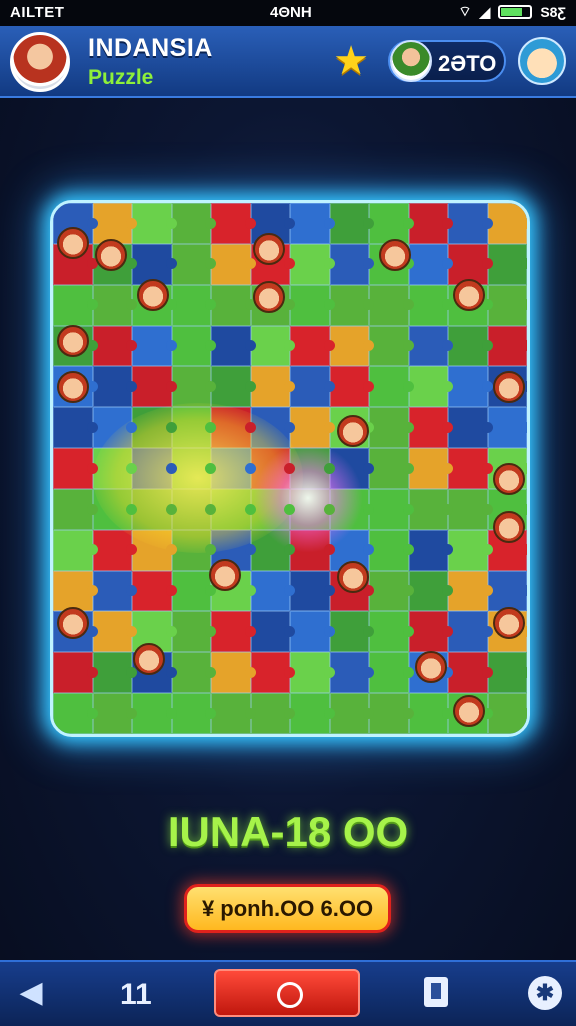 The image size is (576, 1026). What do you see at coordinates (545, 993) in the screenshot?
I see `settings-icon: ✱` at bounding box center [545, 993].